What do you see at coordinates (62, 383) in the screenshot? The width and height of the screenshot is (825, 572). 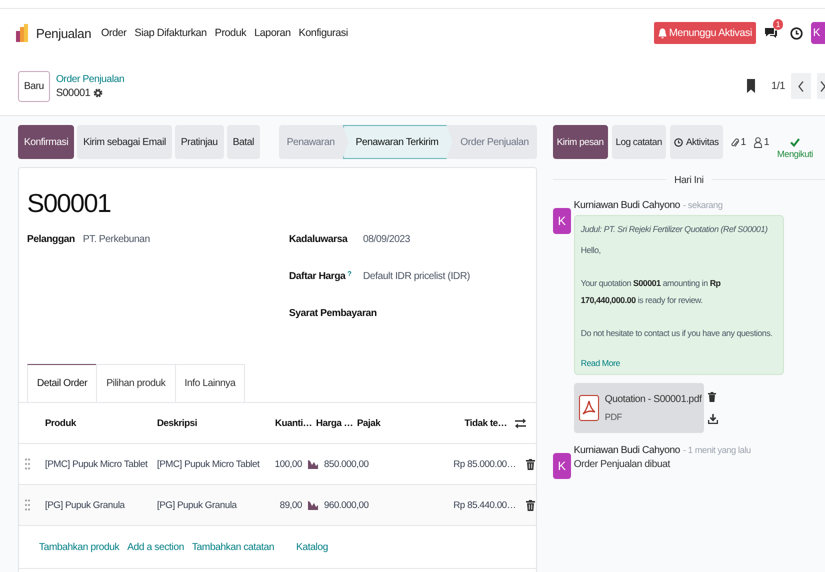 I see `tab: Detail Order` at bounding box center [62, 383].